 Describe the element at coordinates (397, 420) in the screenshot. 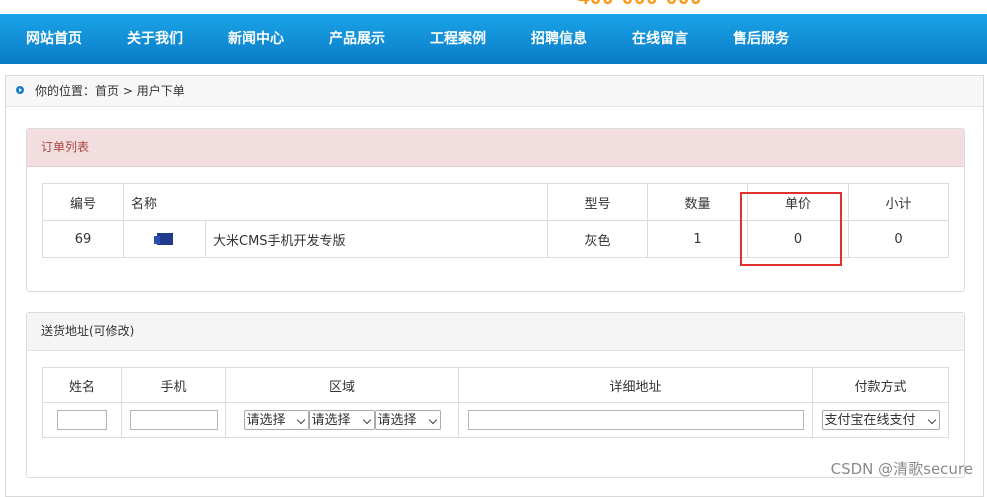

I see `district-select-value: 请选择` at that location.